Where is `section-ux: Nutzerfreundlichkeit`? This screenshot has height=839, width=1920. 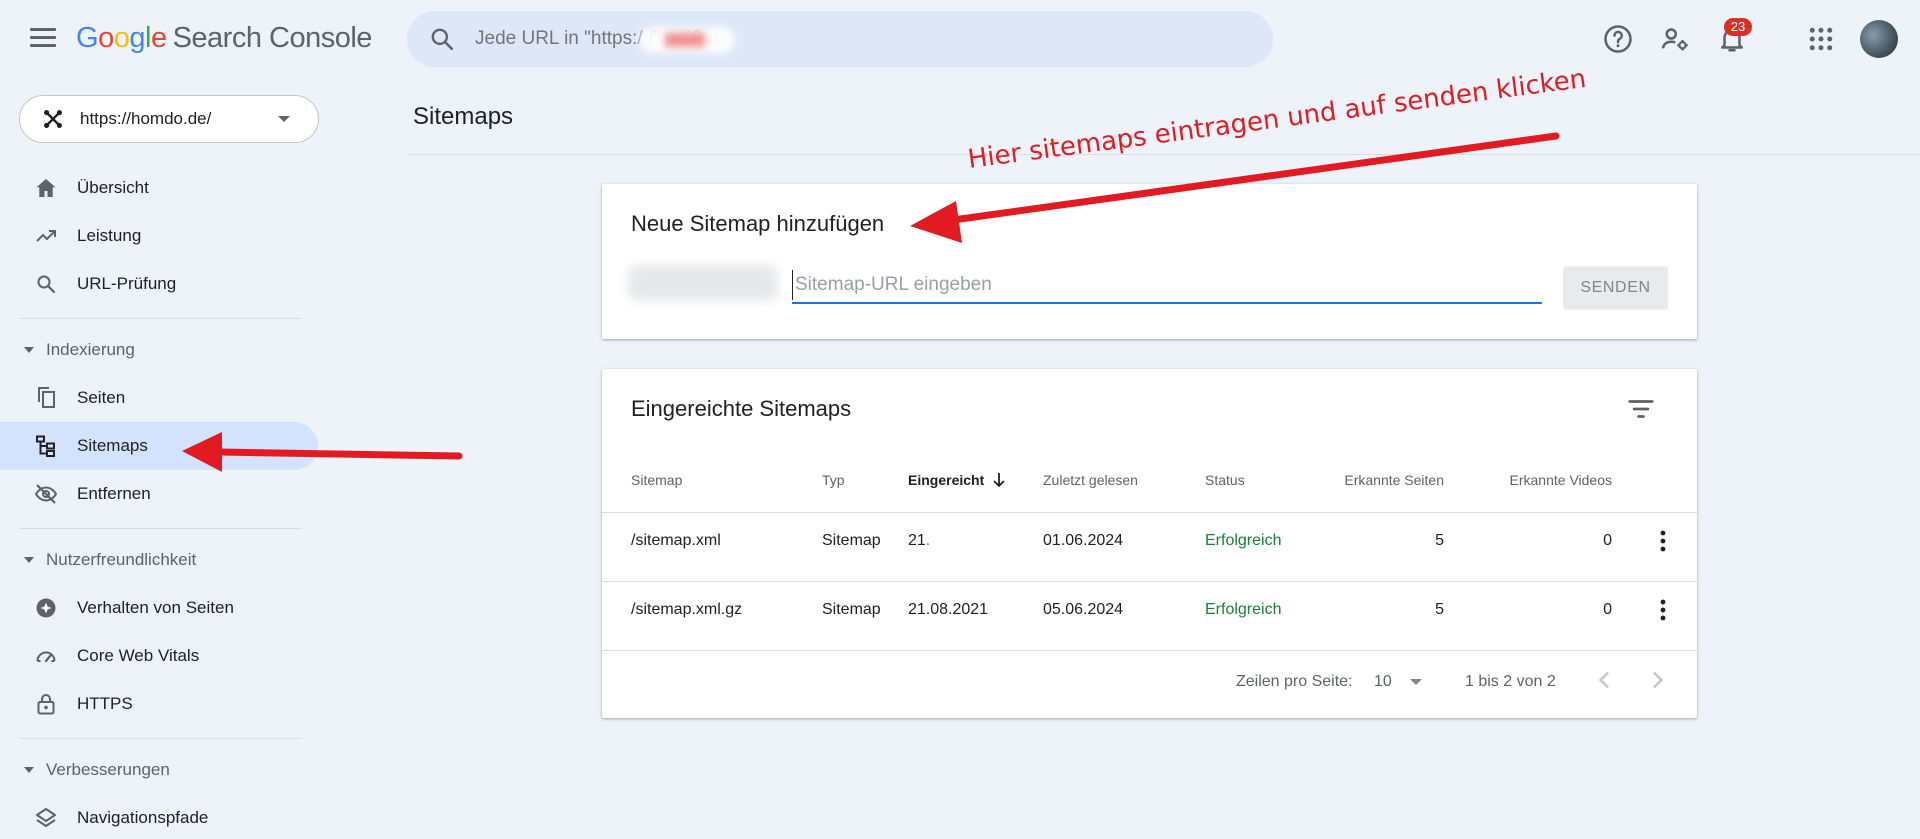
section-ux: Nutzerfreundlichkeit is located at coordinates (110, 560).